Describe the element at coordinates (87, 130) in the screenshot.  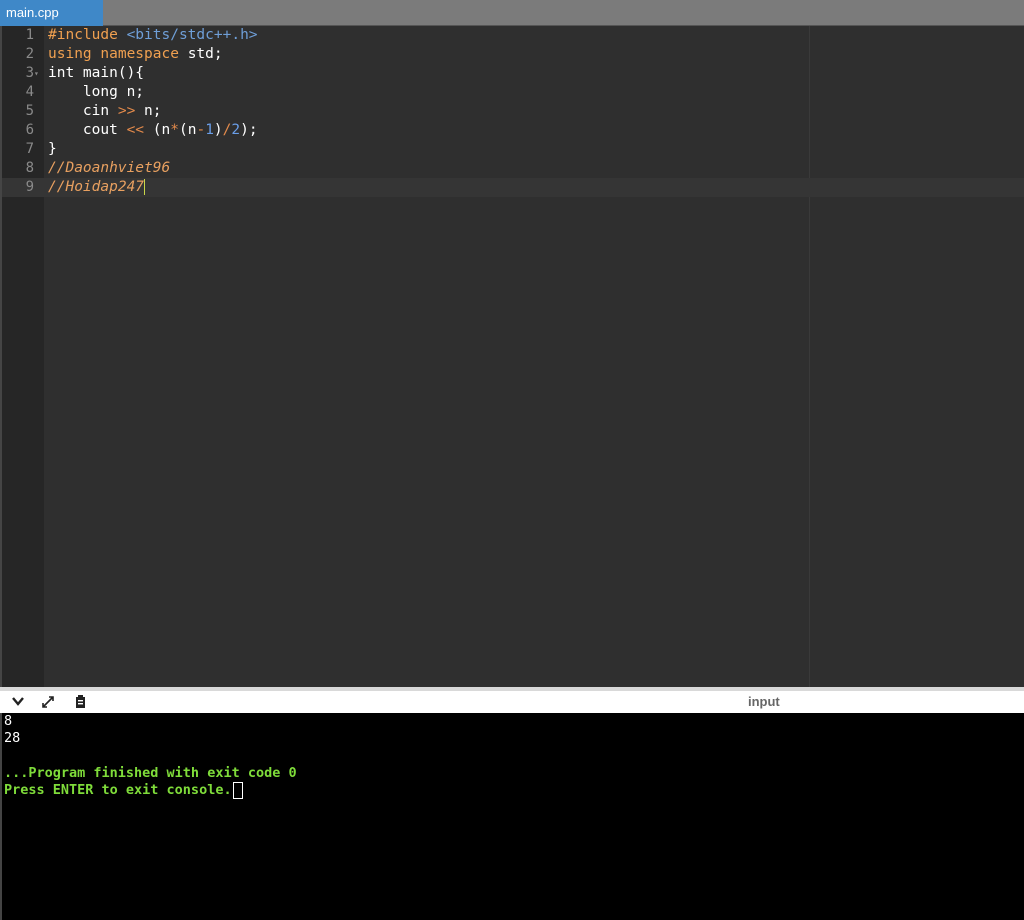
I see `code-token: cout` at that location.